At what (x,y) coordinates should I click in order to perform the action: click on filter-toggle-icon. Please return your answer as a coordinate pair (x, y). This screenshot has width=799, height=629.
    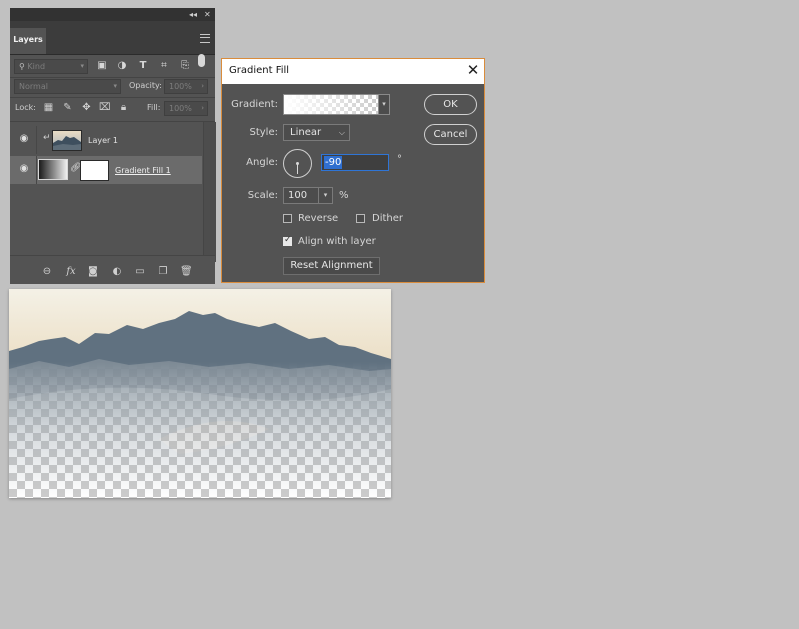
    Looking at the image, I should click on (201, 60).